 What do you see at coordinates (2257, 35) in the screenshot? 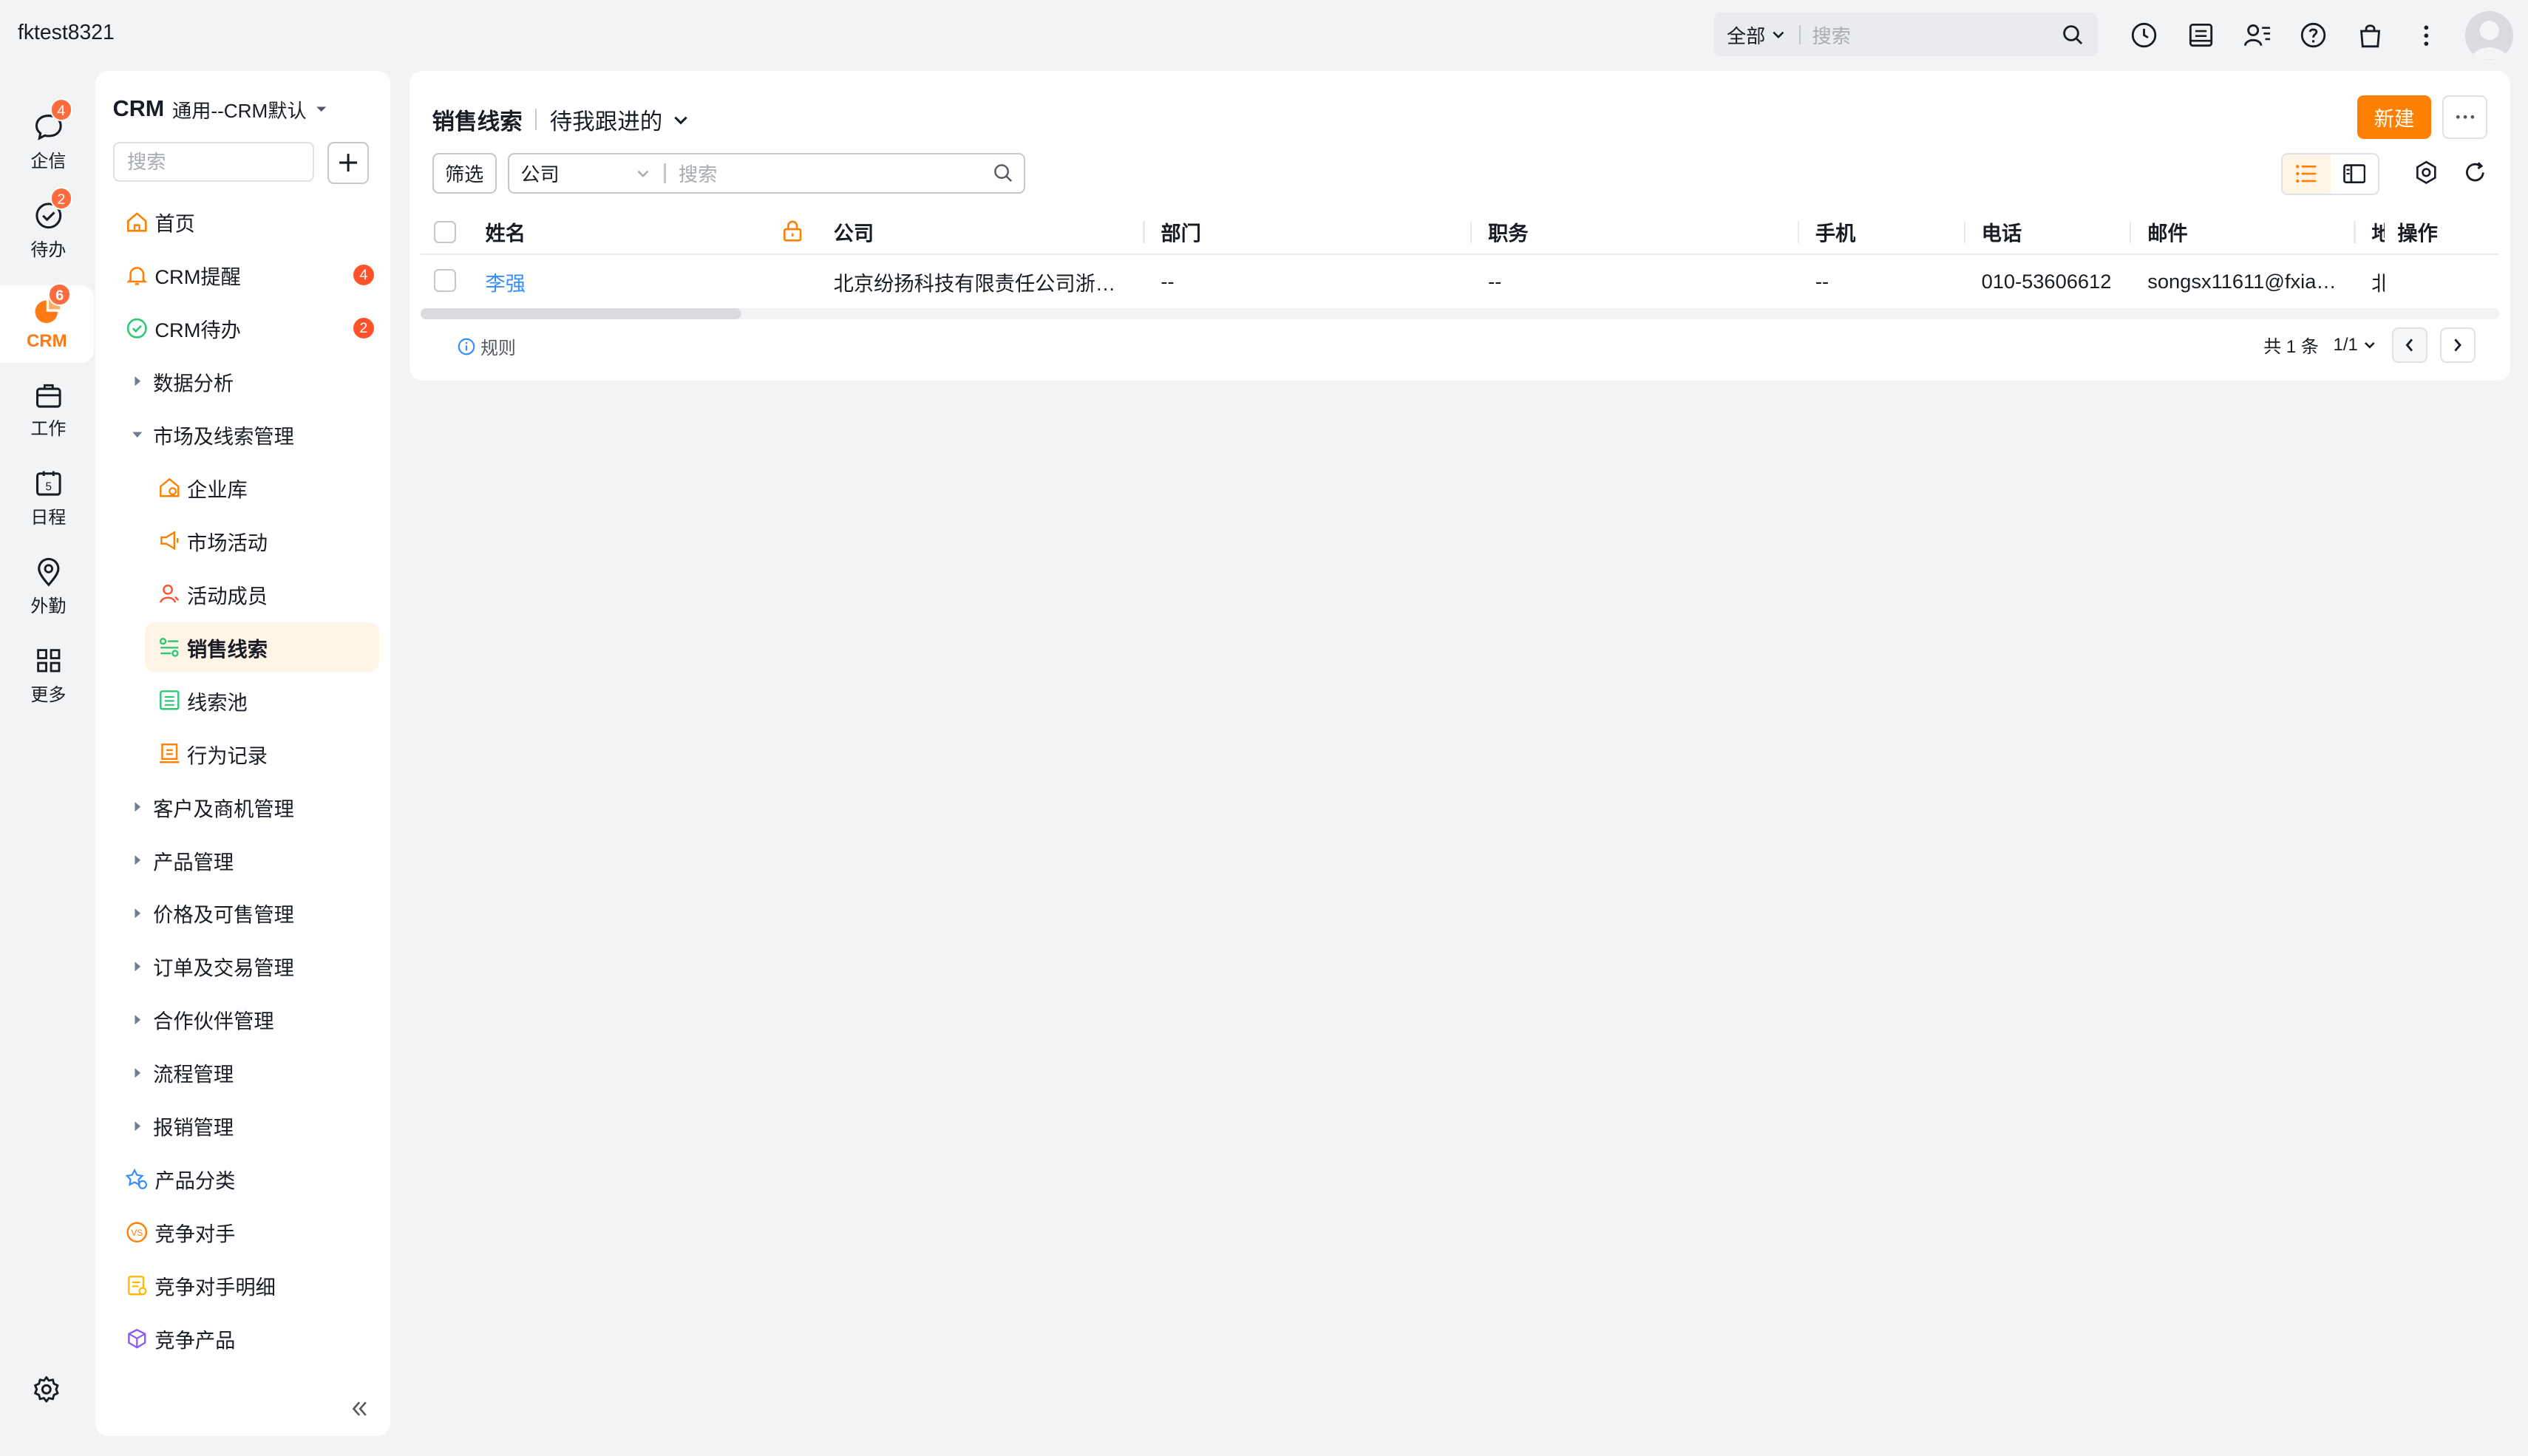
I see `contacts-icon` at bounding box center [2257, 35].